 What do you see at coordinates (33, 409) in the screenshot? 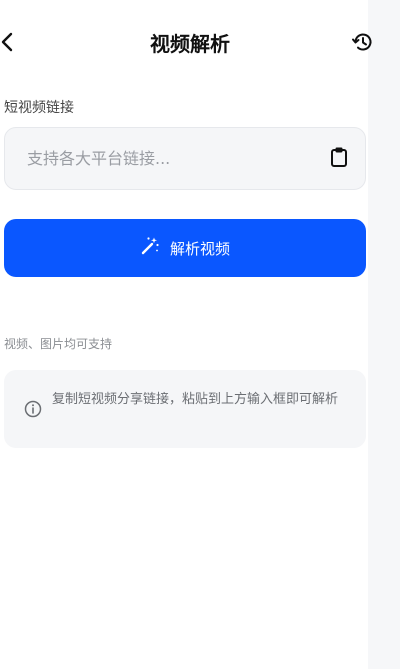
I see `info-icon` at bounding box center [33, 409].